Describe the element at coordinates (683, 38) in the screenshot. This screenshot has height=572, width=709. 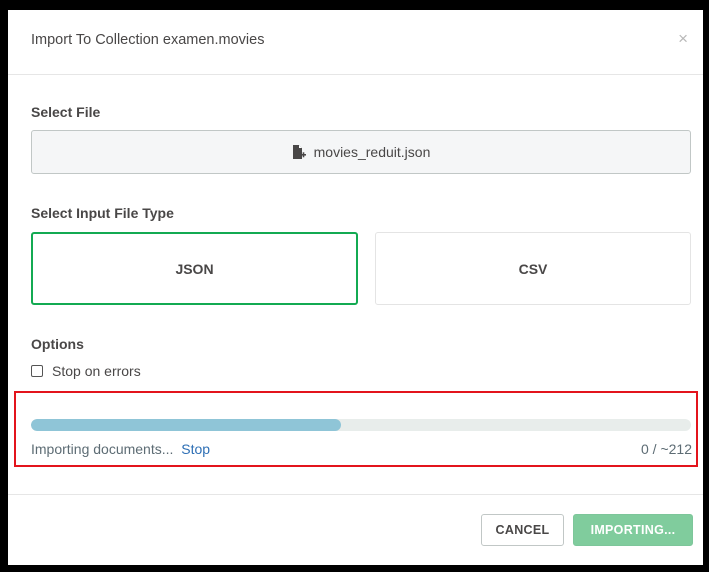
I see `close-icon: ×` at that location.